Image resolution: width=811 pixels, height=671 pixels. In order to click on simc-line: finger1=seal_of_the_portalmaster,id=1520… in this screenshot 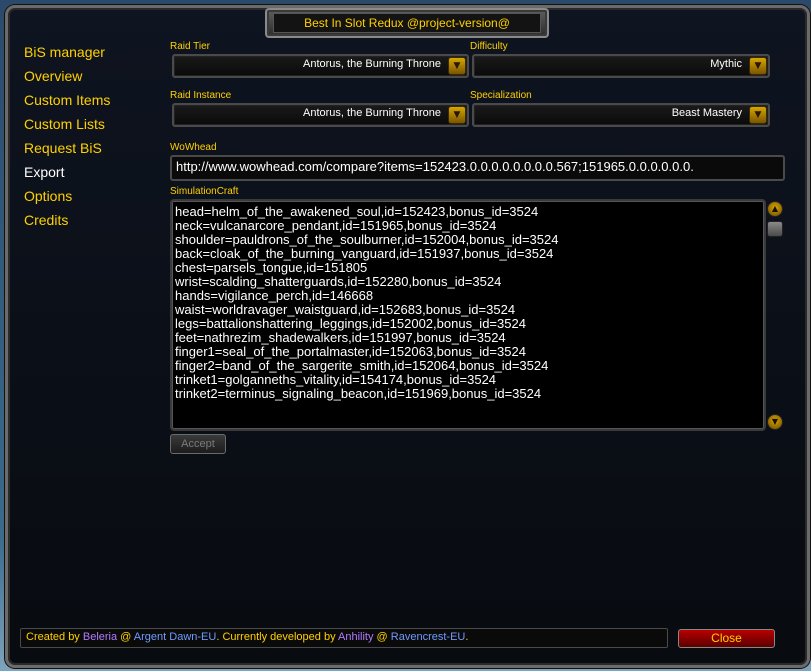, I will do `click(350, 351)`.